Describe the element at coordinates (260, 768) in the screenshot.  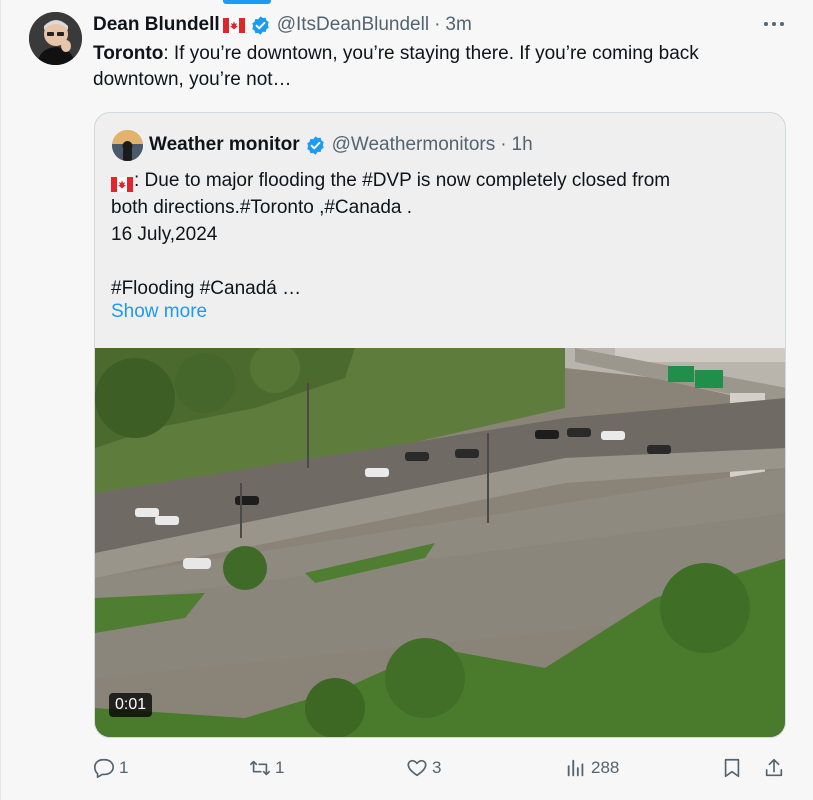
I see `repost-icon` at that location.